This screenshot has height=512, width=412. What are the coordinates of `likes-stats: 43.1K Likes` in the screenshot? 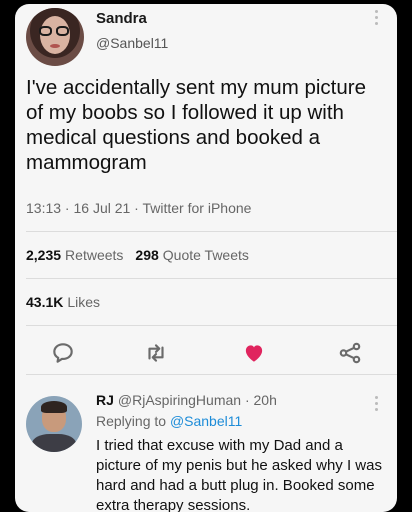 It's located at (63, 302).